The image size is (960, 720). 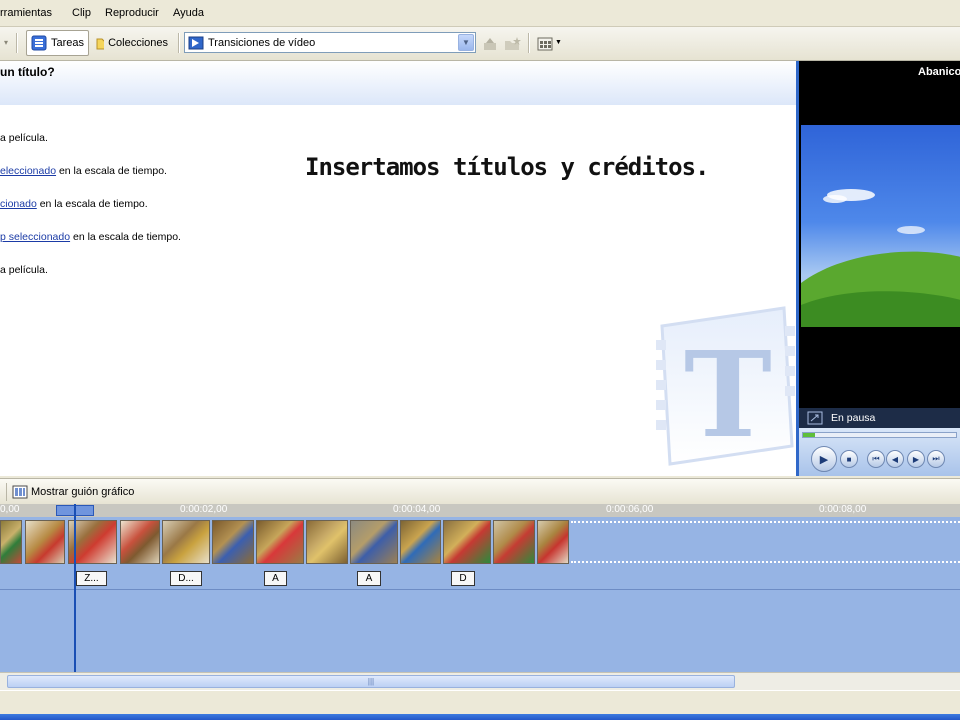 I want to click on transitions-icon, so click(x=196, y=42).